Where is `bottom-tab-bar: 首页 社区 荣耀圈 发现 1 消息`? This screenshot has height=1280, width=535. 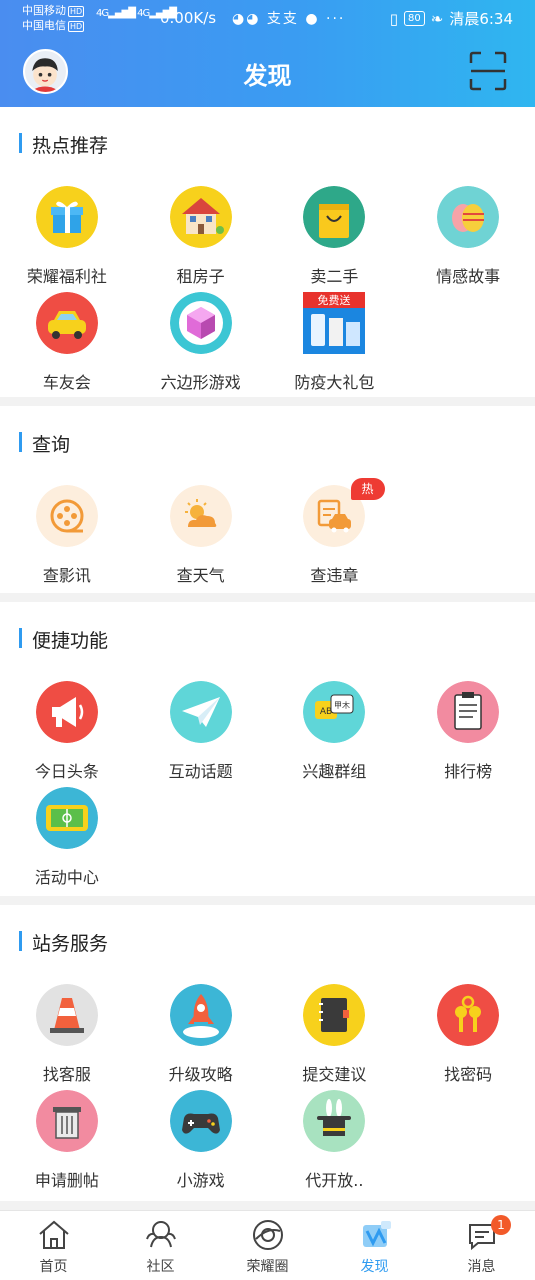
bottom-tab-bar: 首页 社区 荣耀圈 发现 1 消息 is located at coordinates (267, 1245).